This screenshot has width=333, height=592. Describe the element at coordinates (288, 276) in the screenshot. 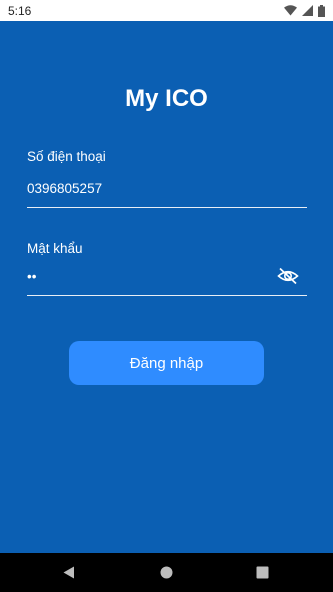

I see `eye-off-icon` at that location.